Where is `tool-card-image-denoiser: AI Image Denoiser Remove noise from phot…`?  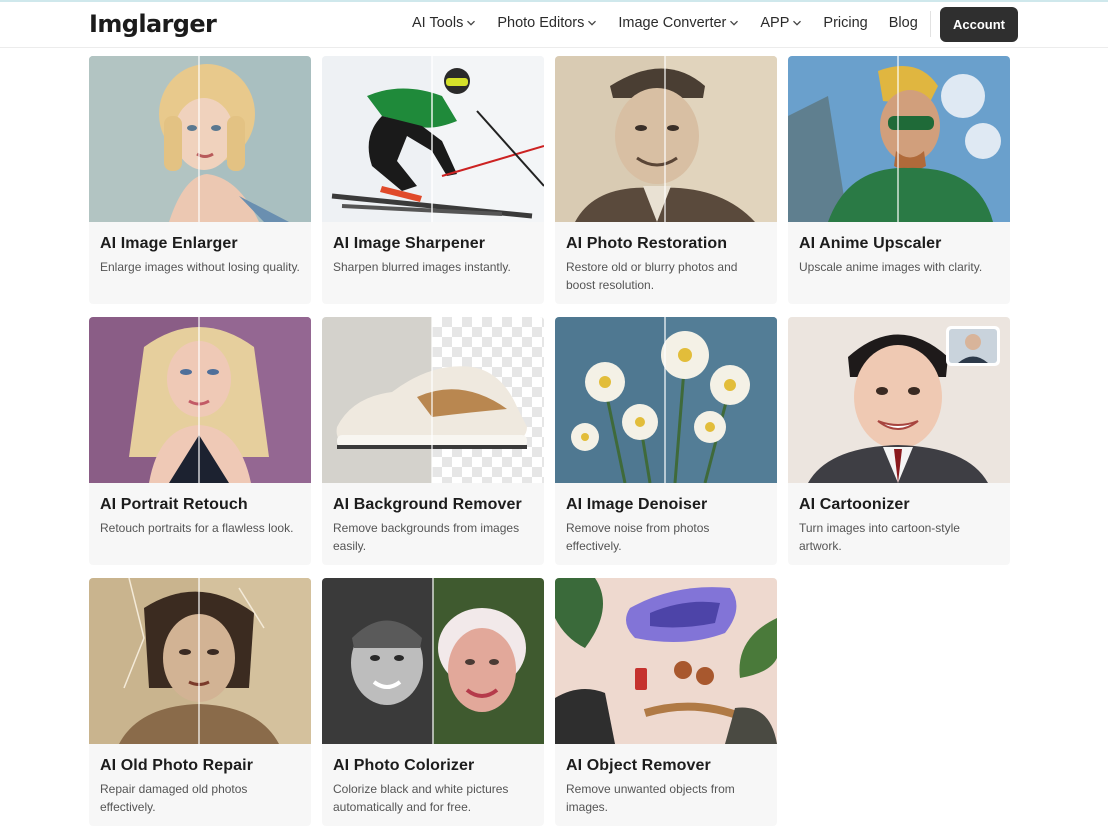
tool-card-image-denoiser: AI Image Denoiser Remove noise from phot… is located at coordinates (666, 441).